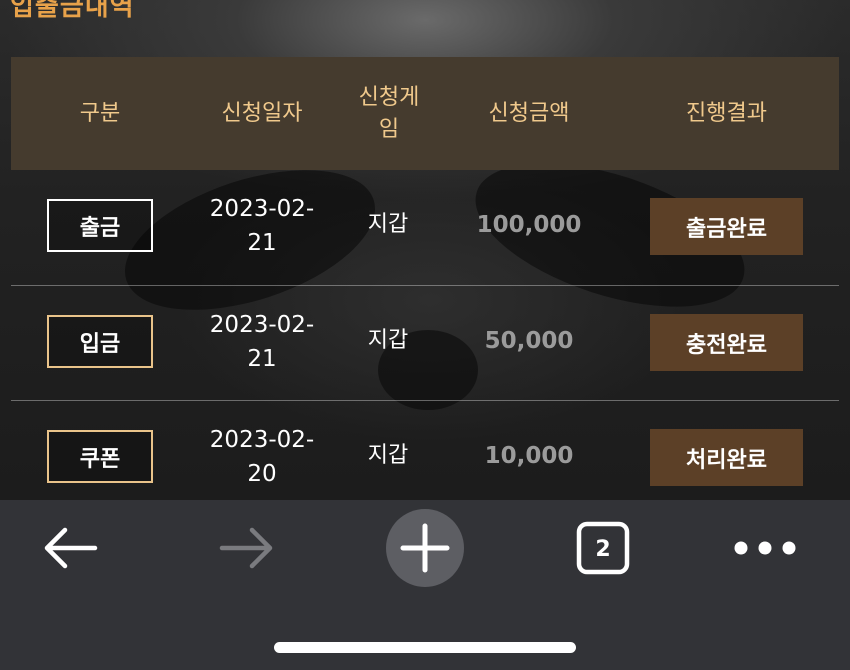 The image size is (850, 670). I want to click on result-status-button: 충전완료, so click(726, 342).